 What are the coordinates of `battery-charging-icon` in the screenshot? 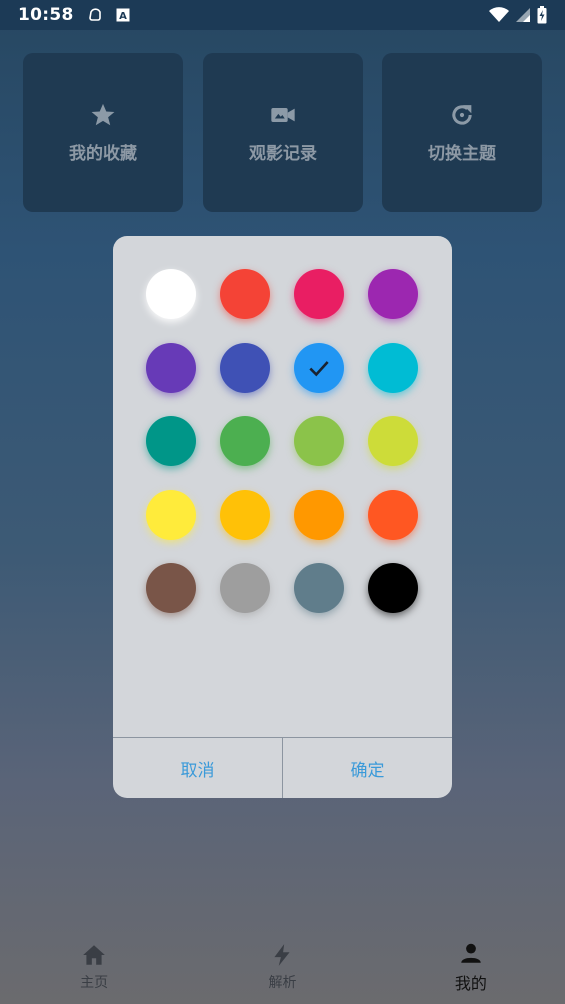 It's located at (542, 15).